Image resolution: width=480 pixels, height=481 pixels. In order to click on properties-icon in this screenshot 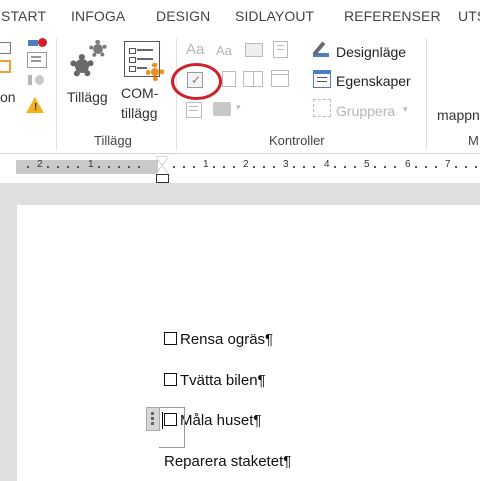, I will do `click(322, 79)`.